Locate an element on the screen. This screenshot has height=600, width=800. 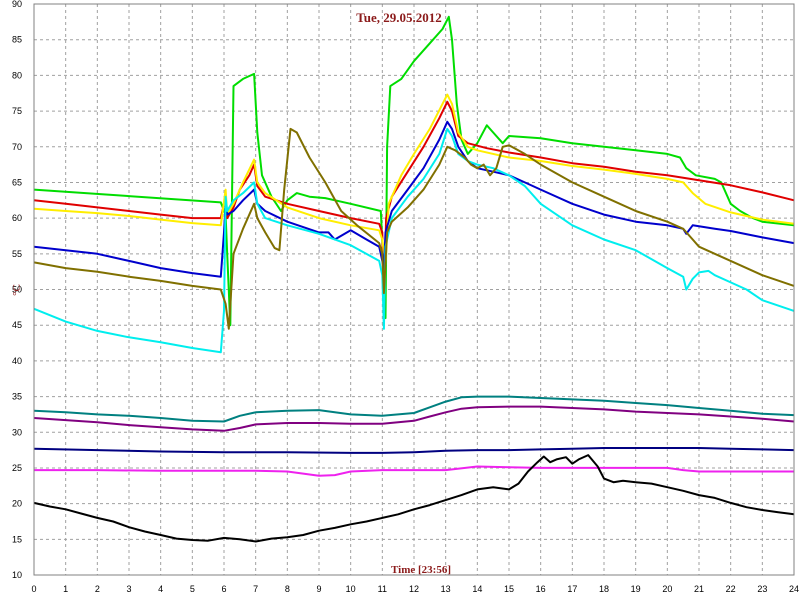
x-tick-label: 8 is located at coordinates (287, 589).